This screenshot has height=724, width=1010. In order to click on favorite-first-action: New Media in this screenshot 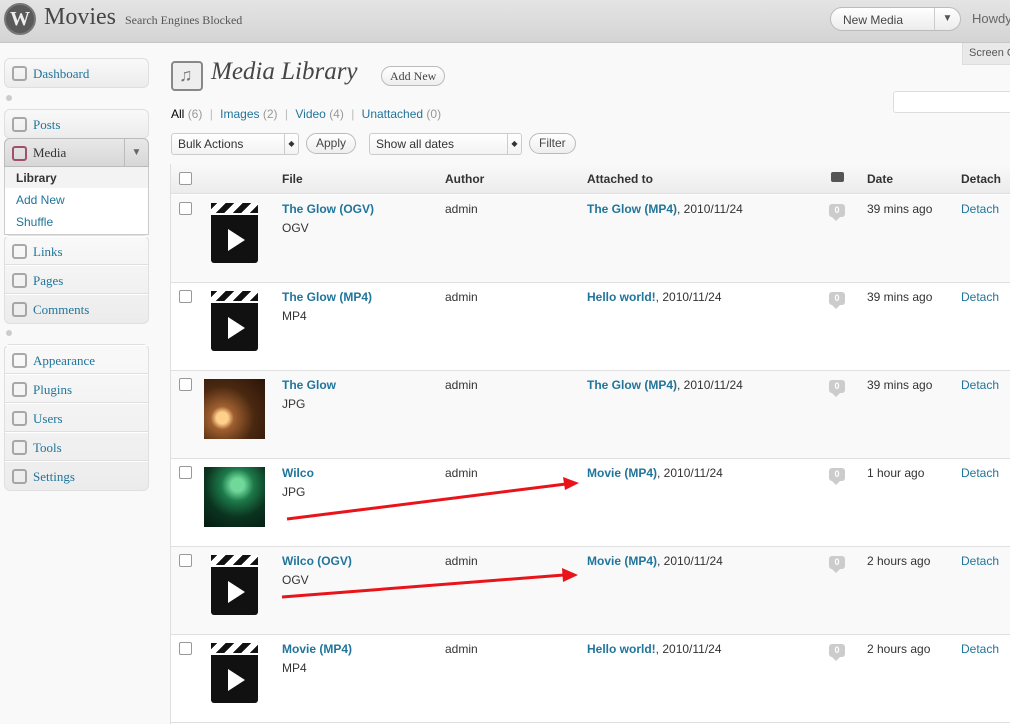, I will do `click(873, 20)`.